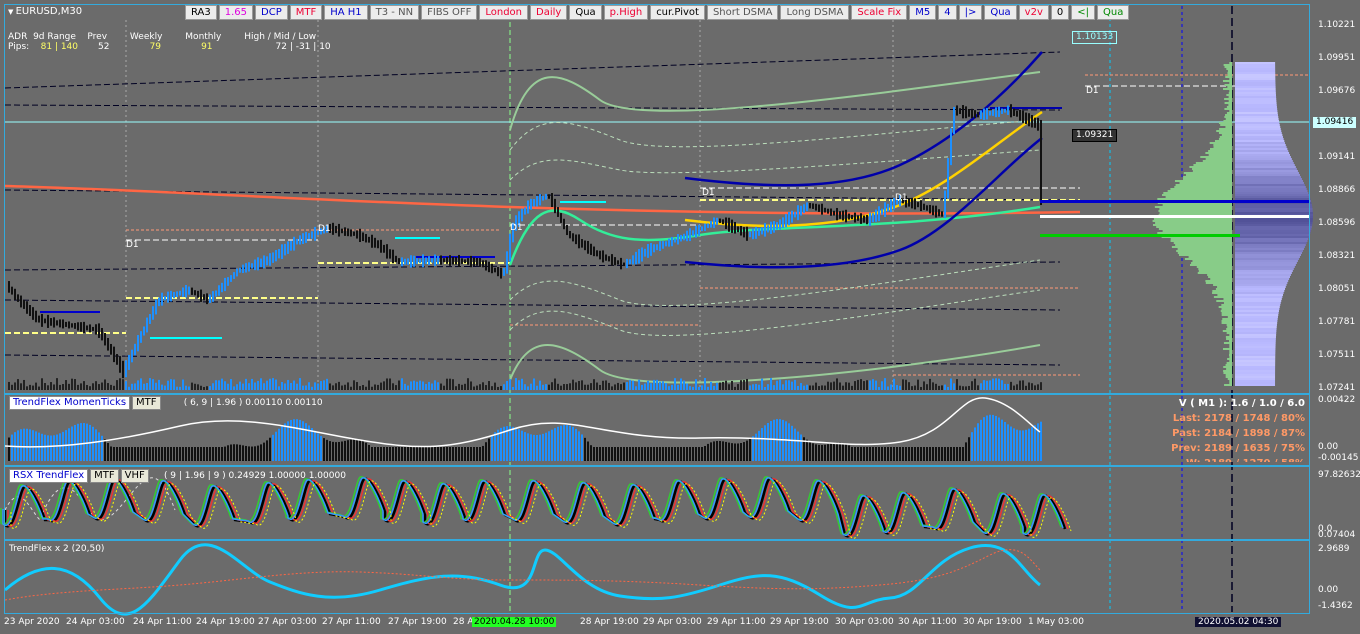 This screenshot has height=634, width=1360. I want to click on price-axis-label: 1.09951, so click(1337, 58).